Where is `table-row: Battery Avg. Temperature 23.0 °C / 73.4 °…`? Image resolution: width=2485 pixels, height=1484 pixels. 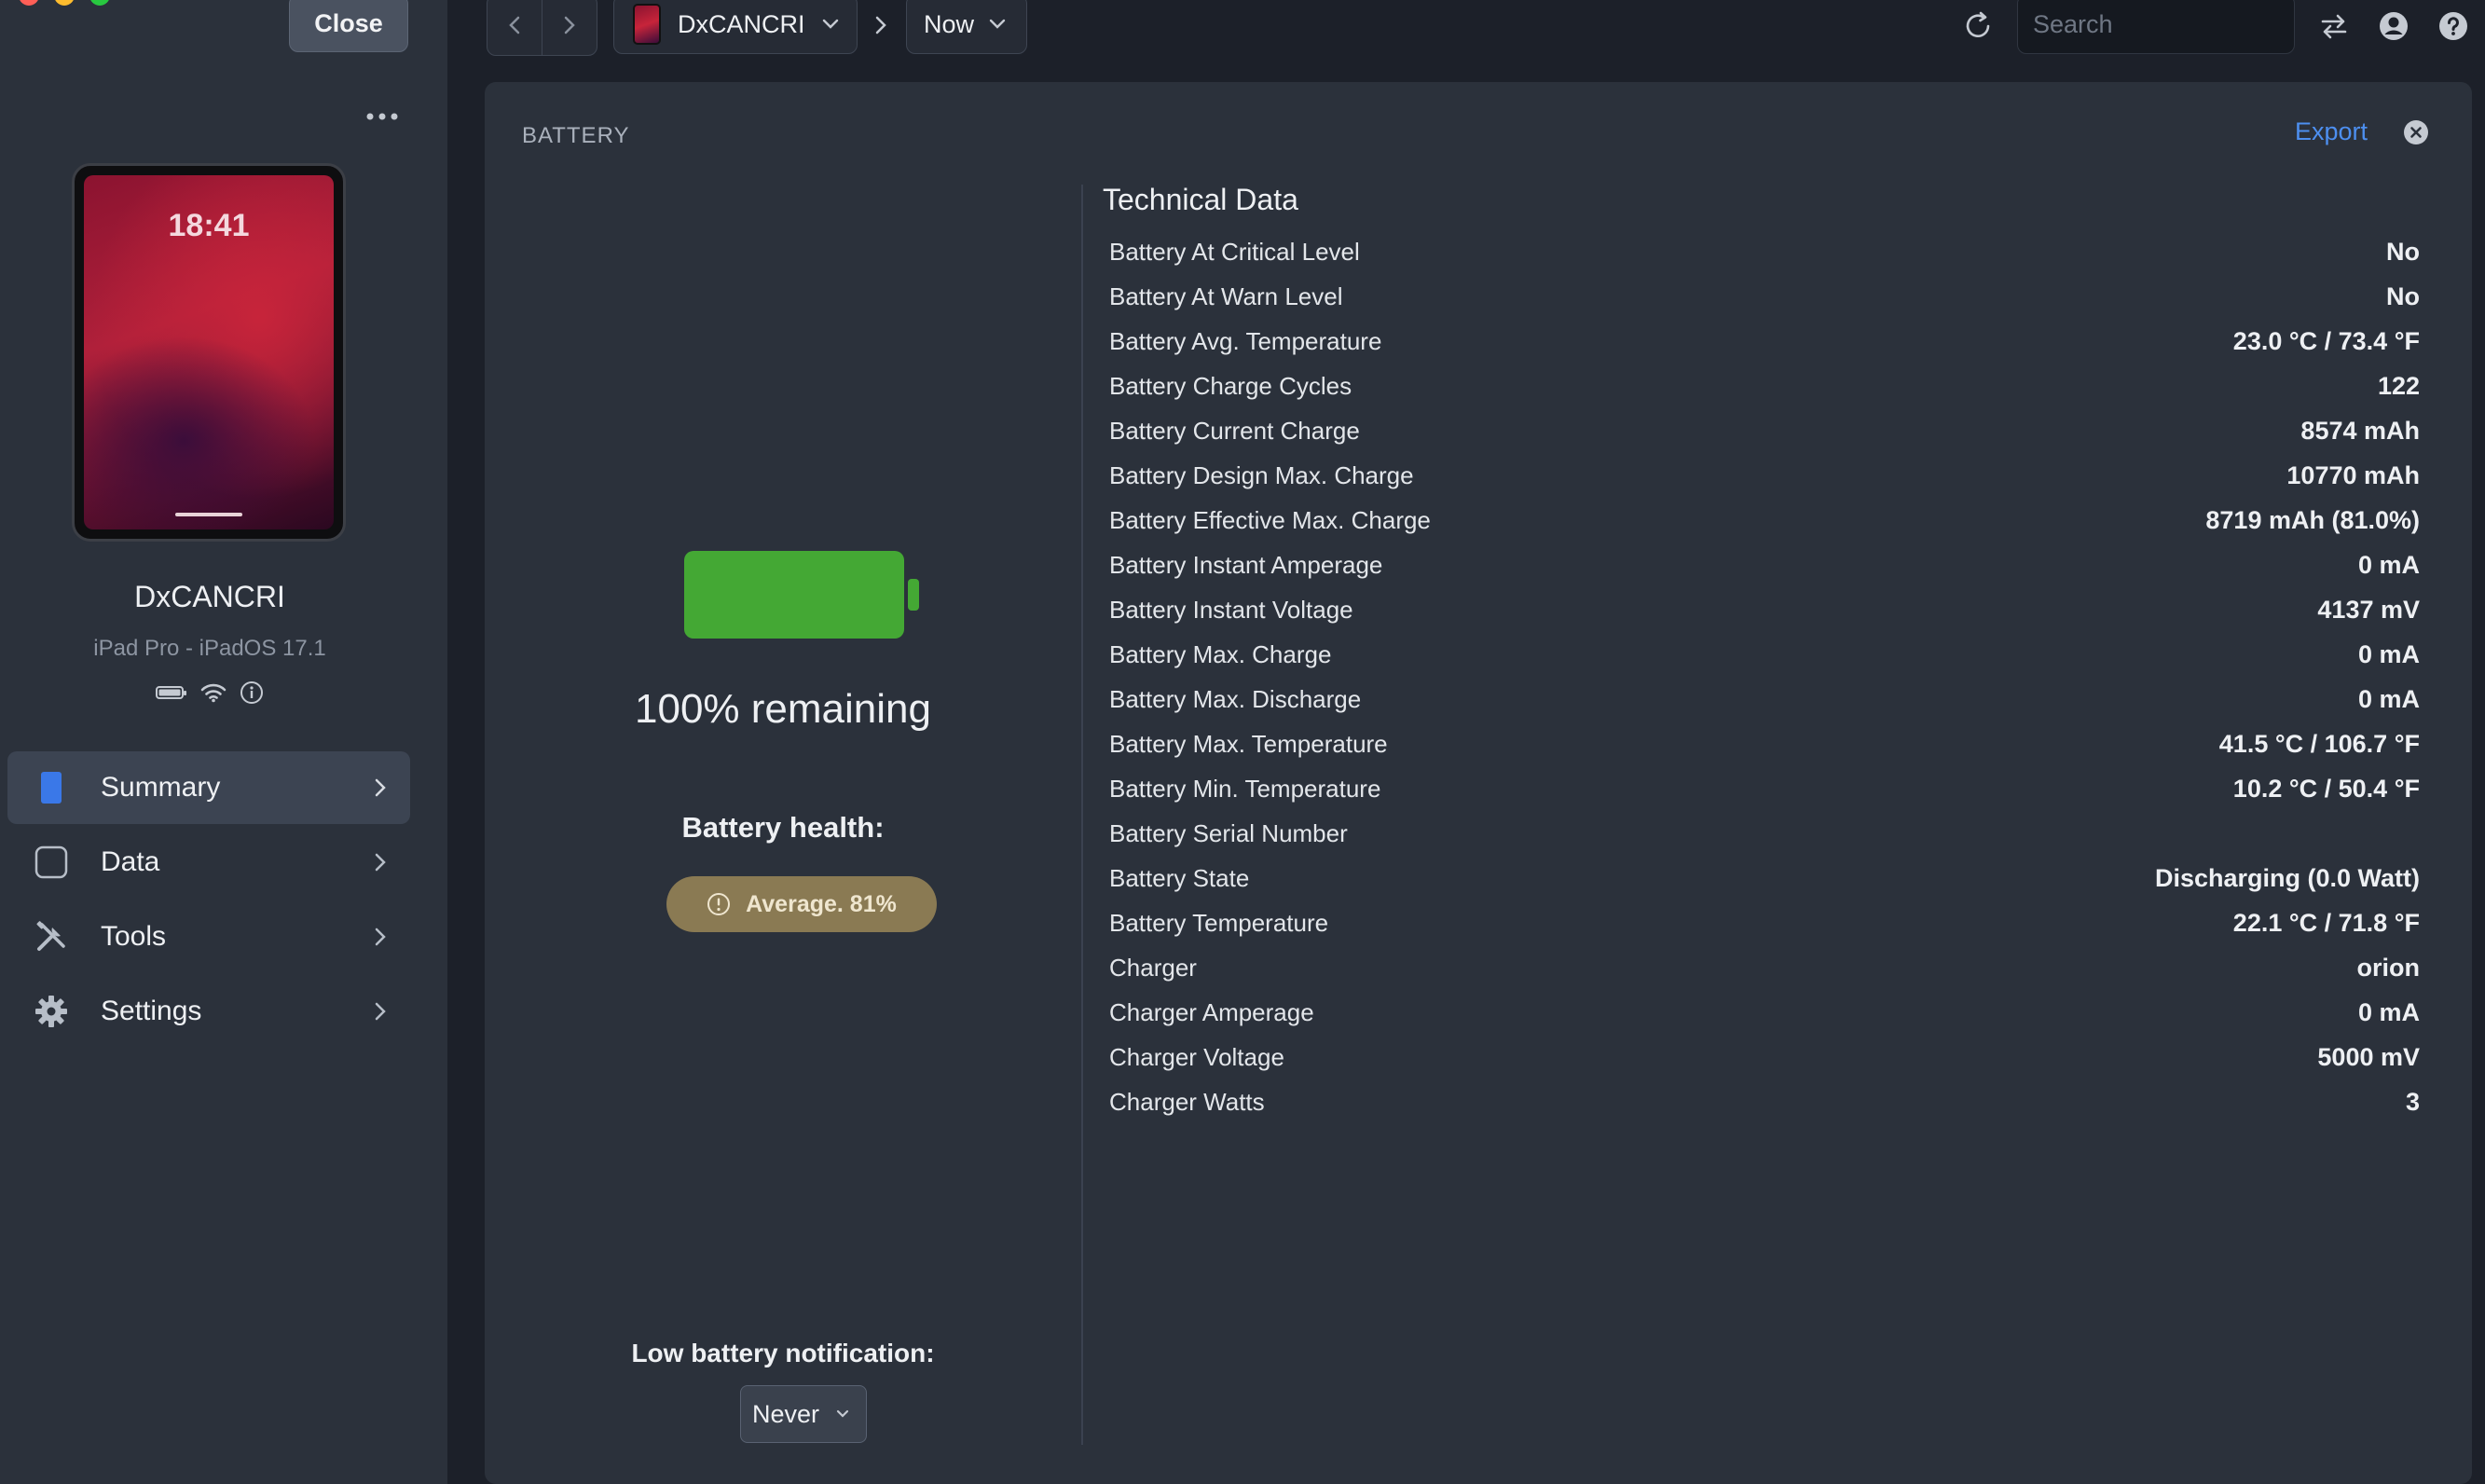 table-row: Battery Avg. Temperature 23.0 °C / 73.4 °… is located at coordinates (1764, 341).